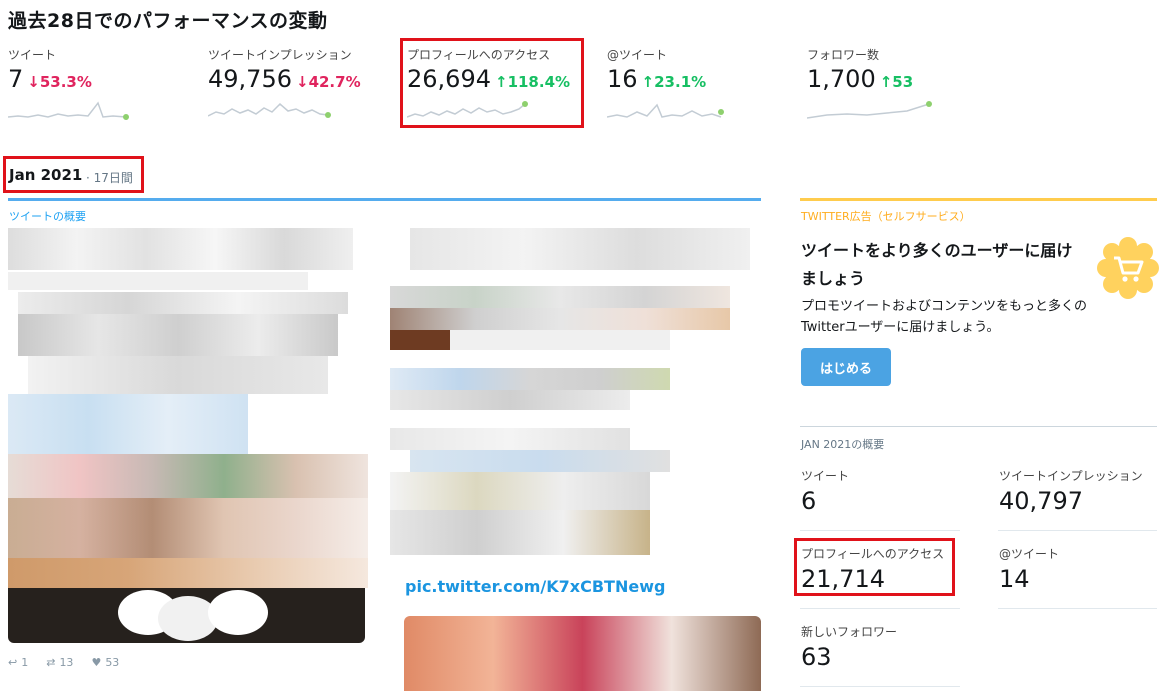 Image resolution: width=1169 pixels, height=691 pixels. I want to click on summary-value: 6, so click(809, 501).